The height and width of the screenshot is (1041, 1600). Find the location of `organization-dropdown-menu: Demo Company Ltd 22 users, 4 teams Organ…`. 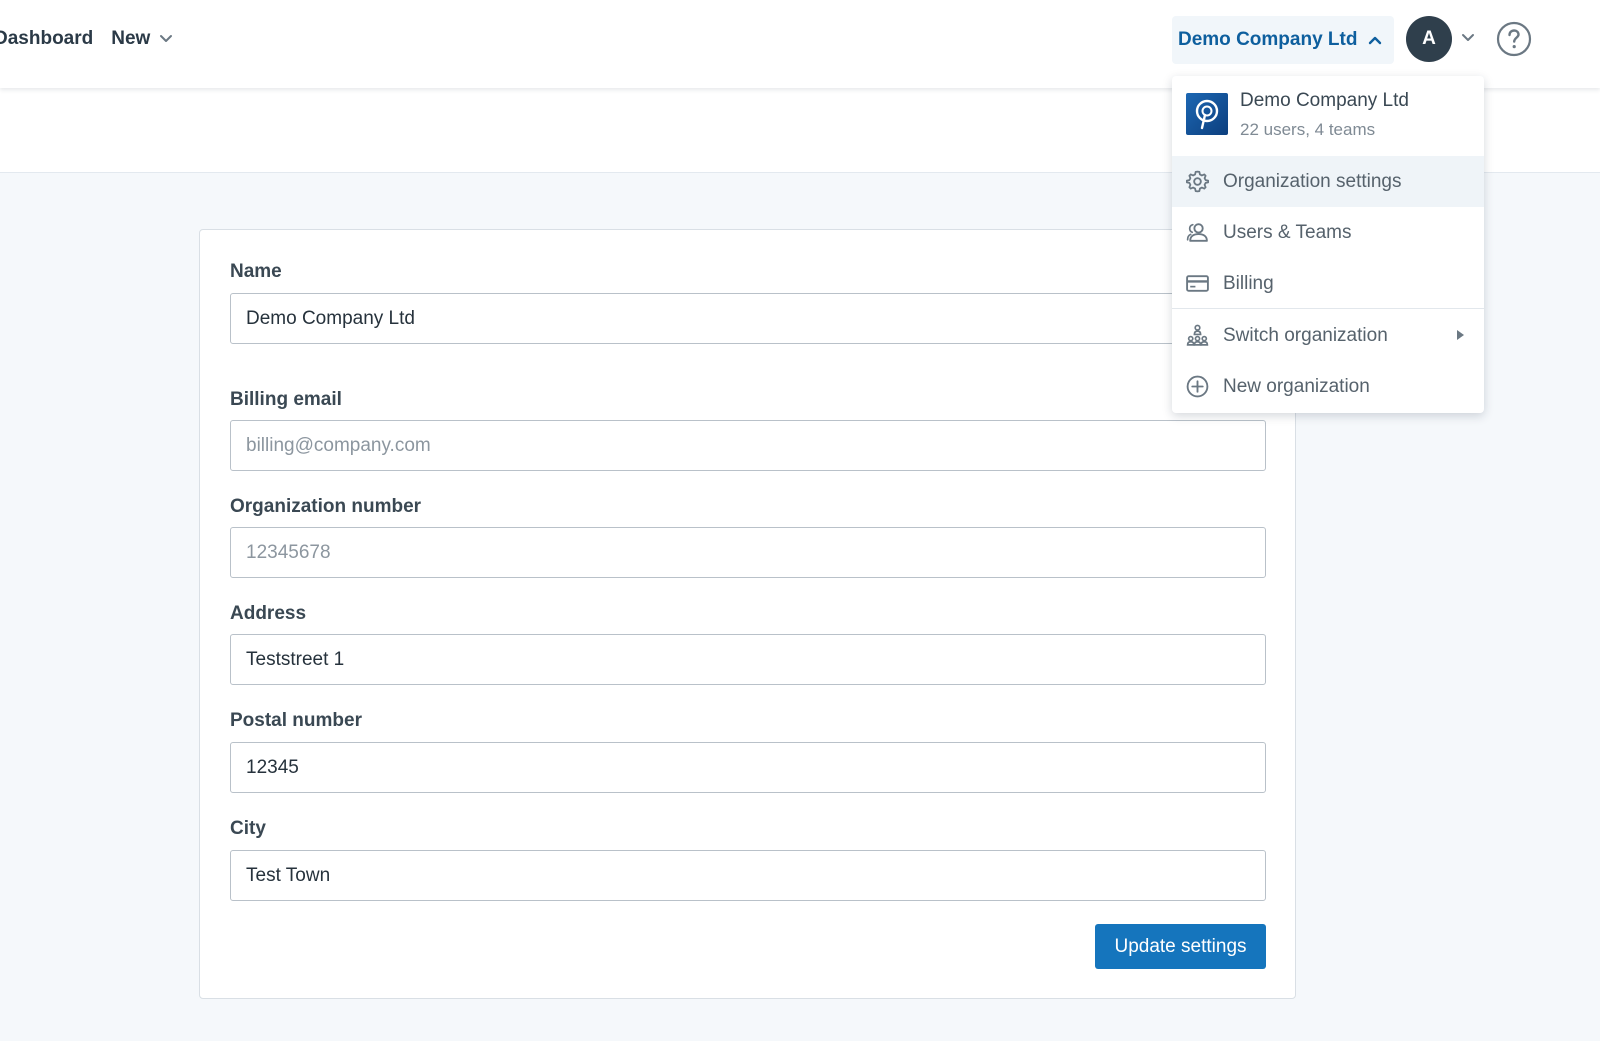

organization-dropdown-menu: Demo Company Ltd 22 users, 4 teams Organ… is located at coordinates (1328, 244).